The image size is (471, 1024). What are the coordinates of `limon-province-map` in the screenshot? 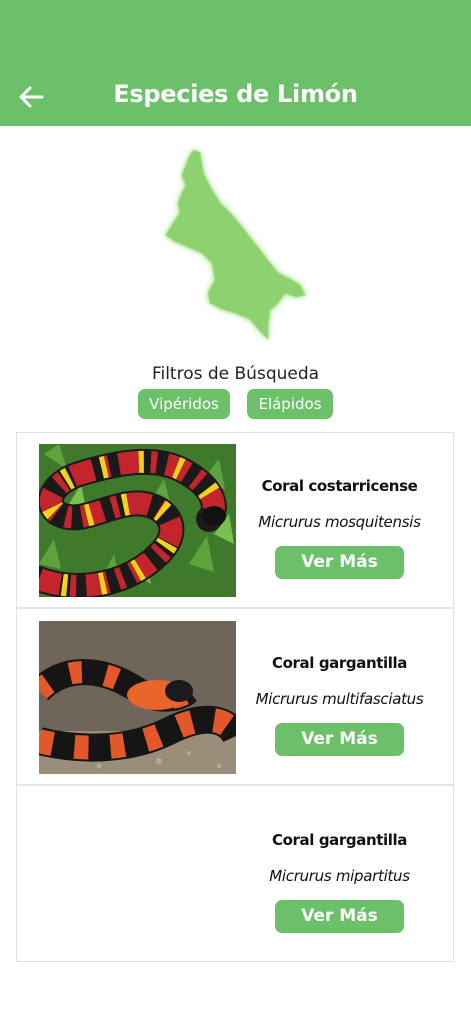 It's located at (235, 245).